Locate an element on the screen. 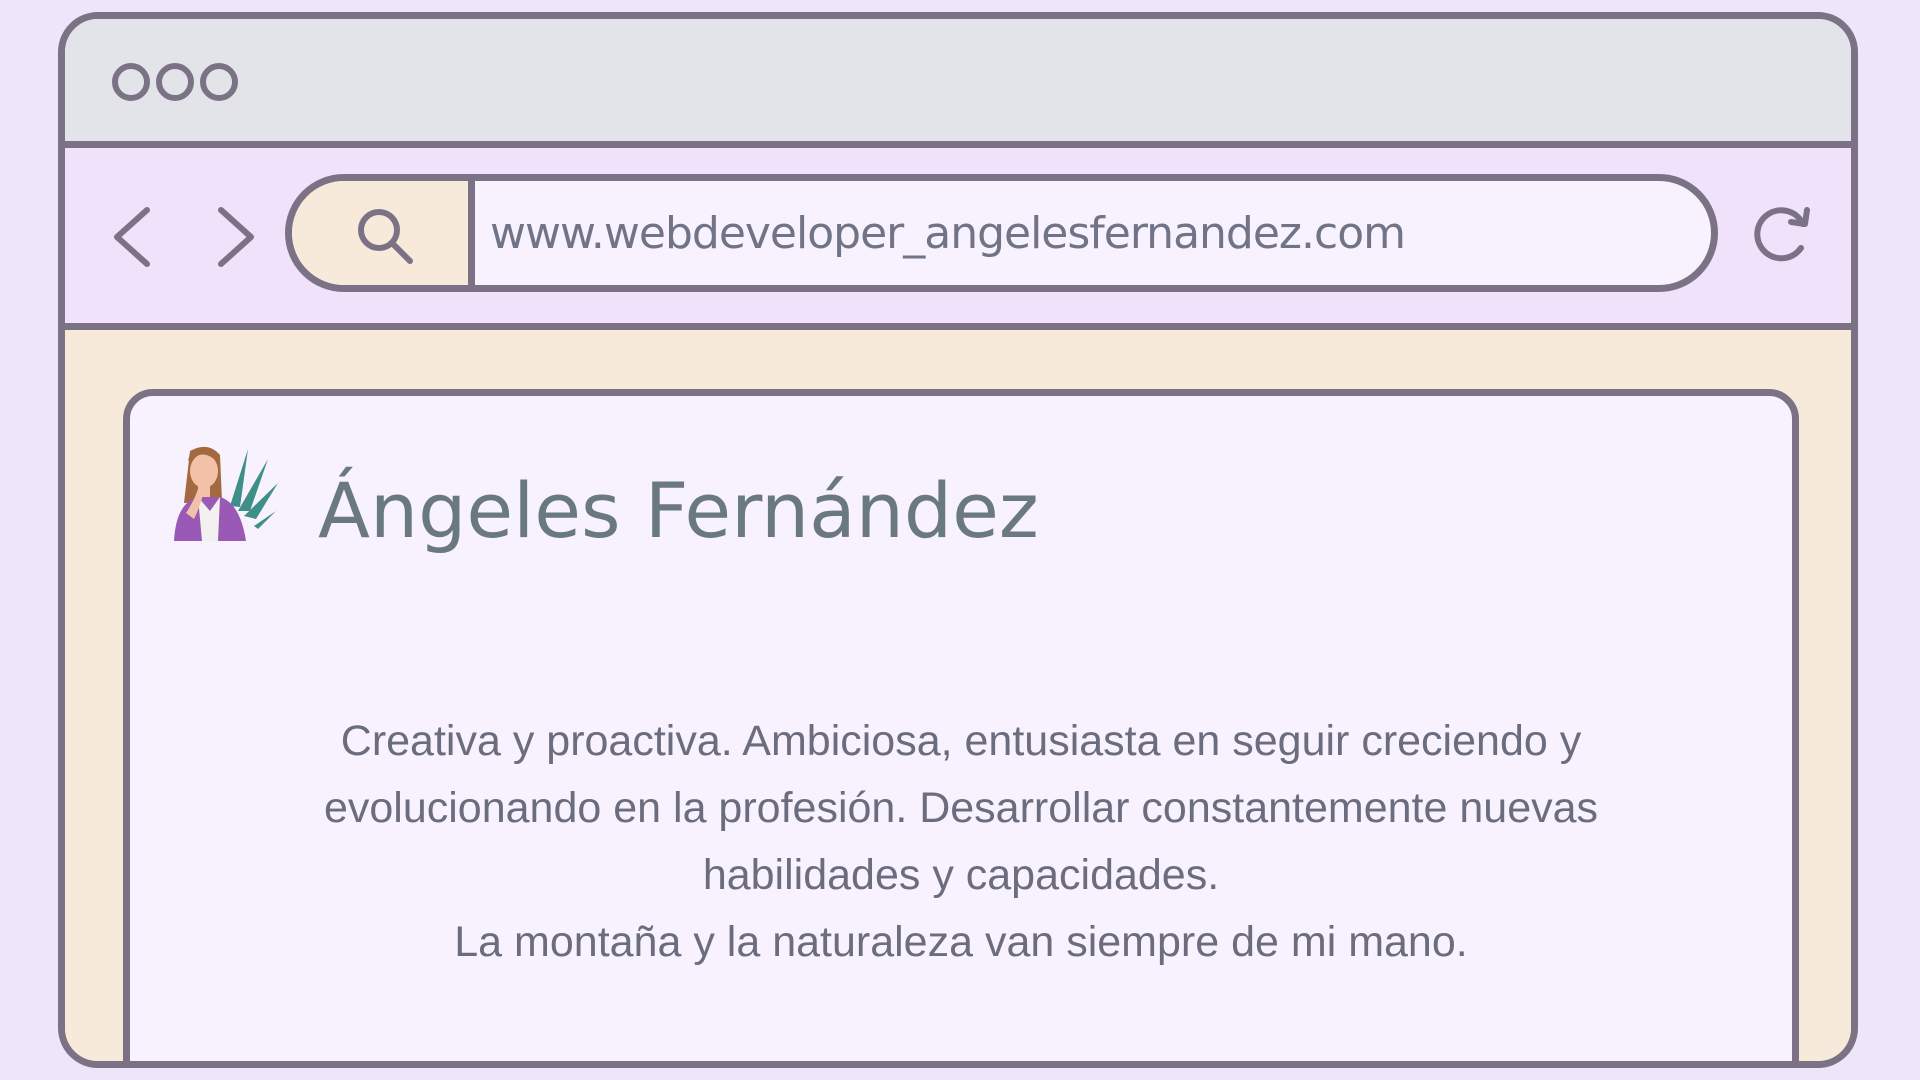 The height and width of the screenshot is (1080, 1920). back-arrow-icon is located at coordinates (133, 237).